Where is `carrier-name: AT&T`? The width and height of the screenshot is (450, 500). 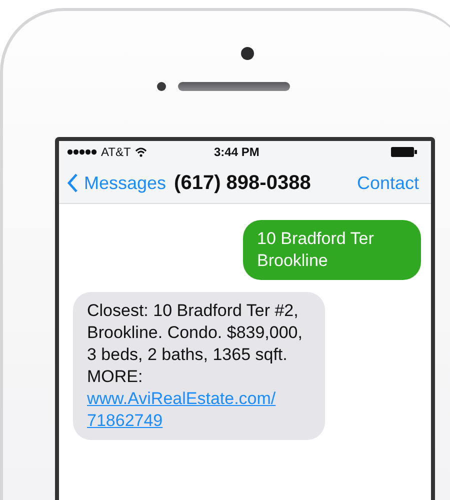 carrier-name: AT&T is located at coordinates (116, 152).